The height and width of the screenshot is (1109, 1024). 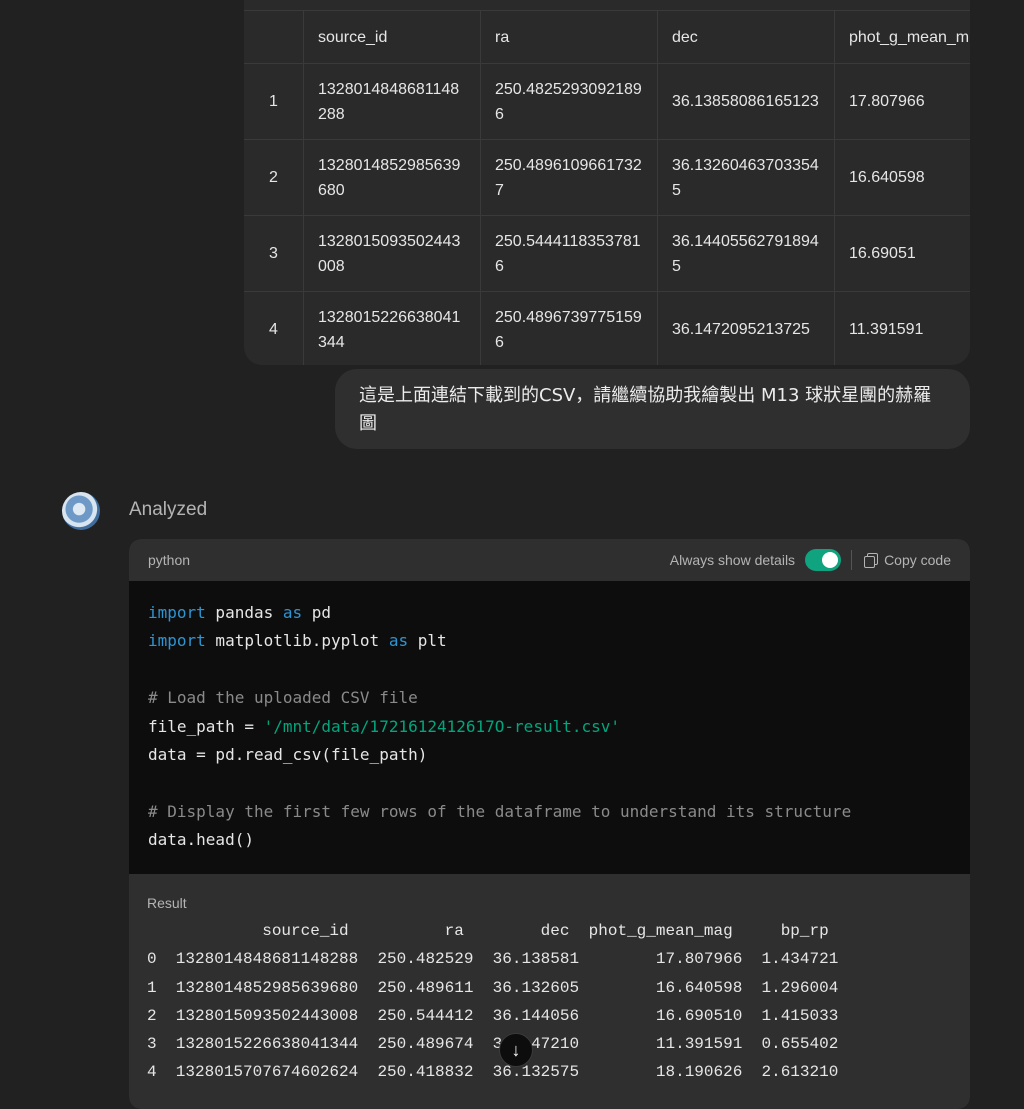 I want to click on header-divider, so click(x=852, y=560).